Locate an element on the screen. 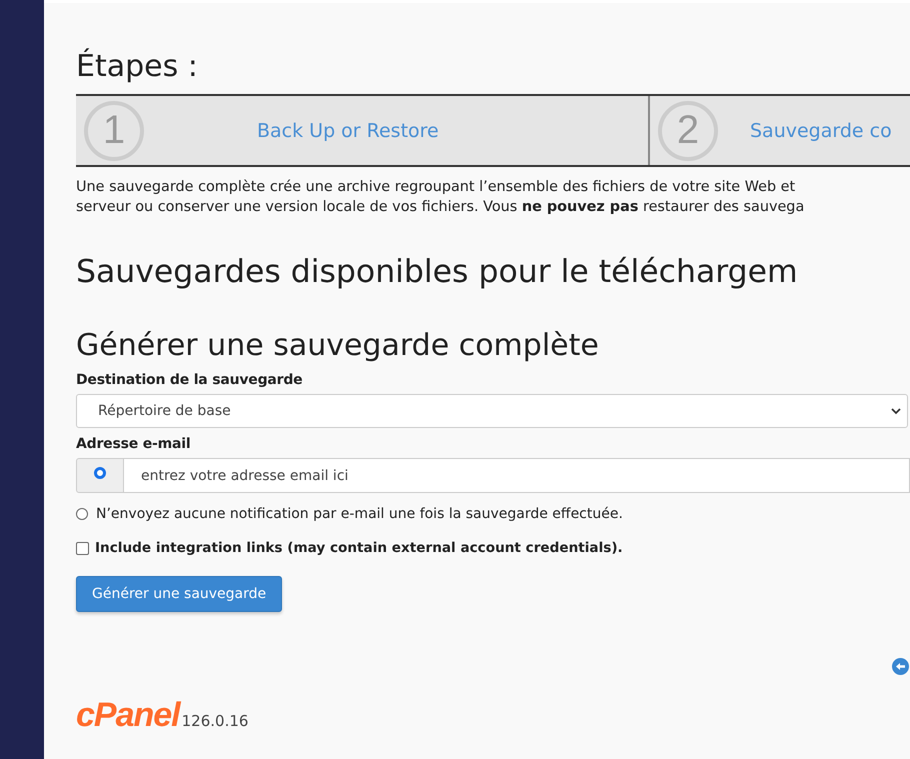 The width and height of the screenshot is (910, 759). destination-select: Répertoire de base is located at coordinates (492, 411).